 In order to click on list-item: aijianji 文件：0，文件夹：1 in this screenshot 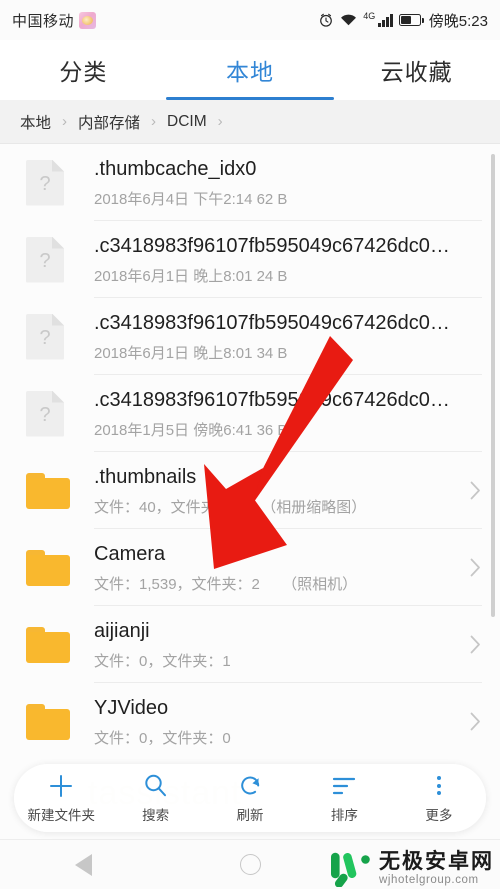, I will do `click(250, 644)`.